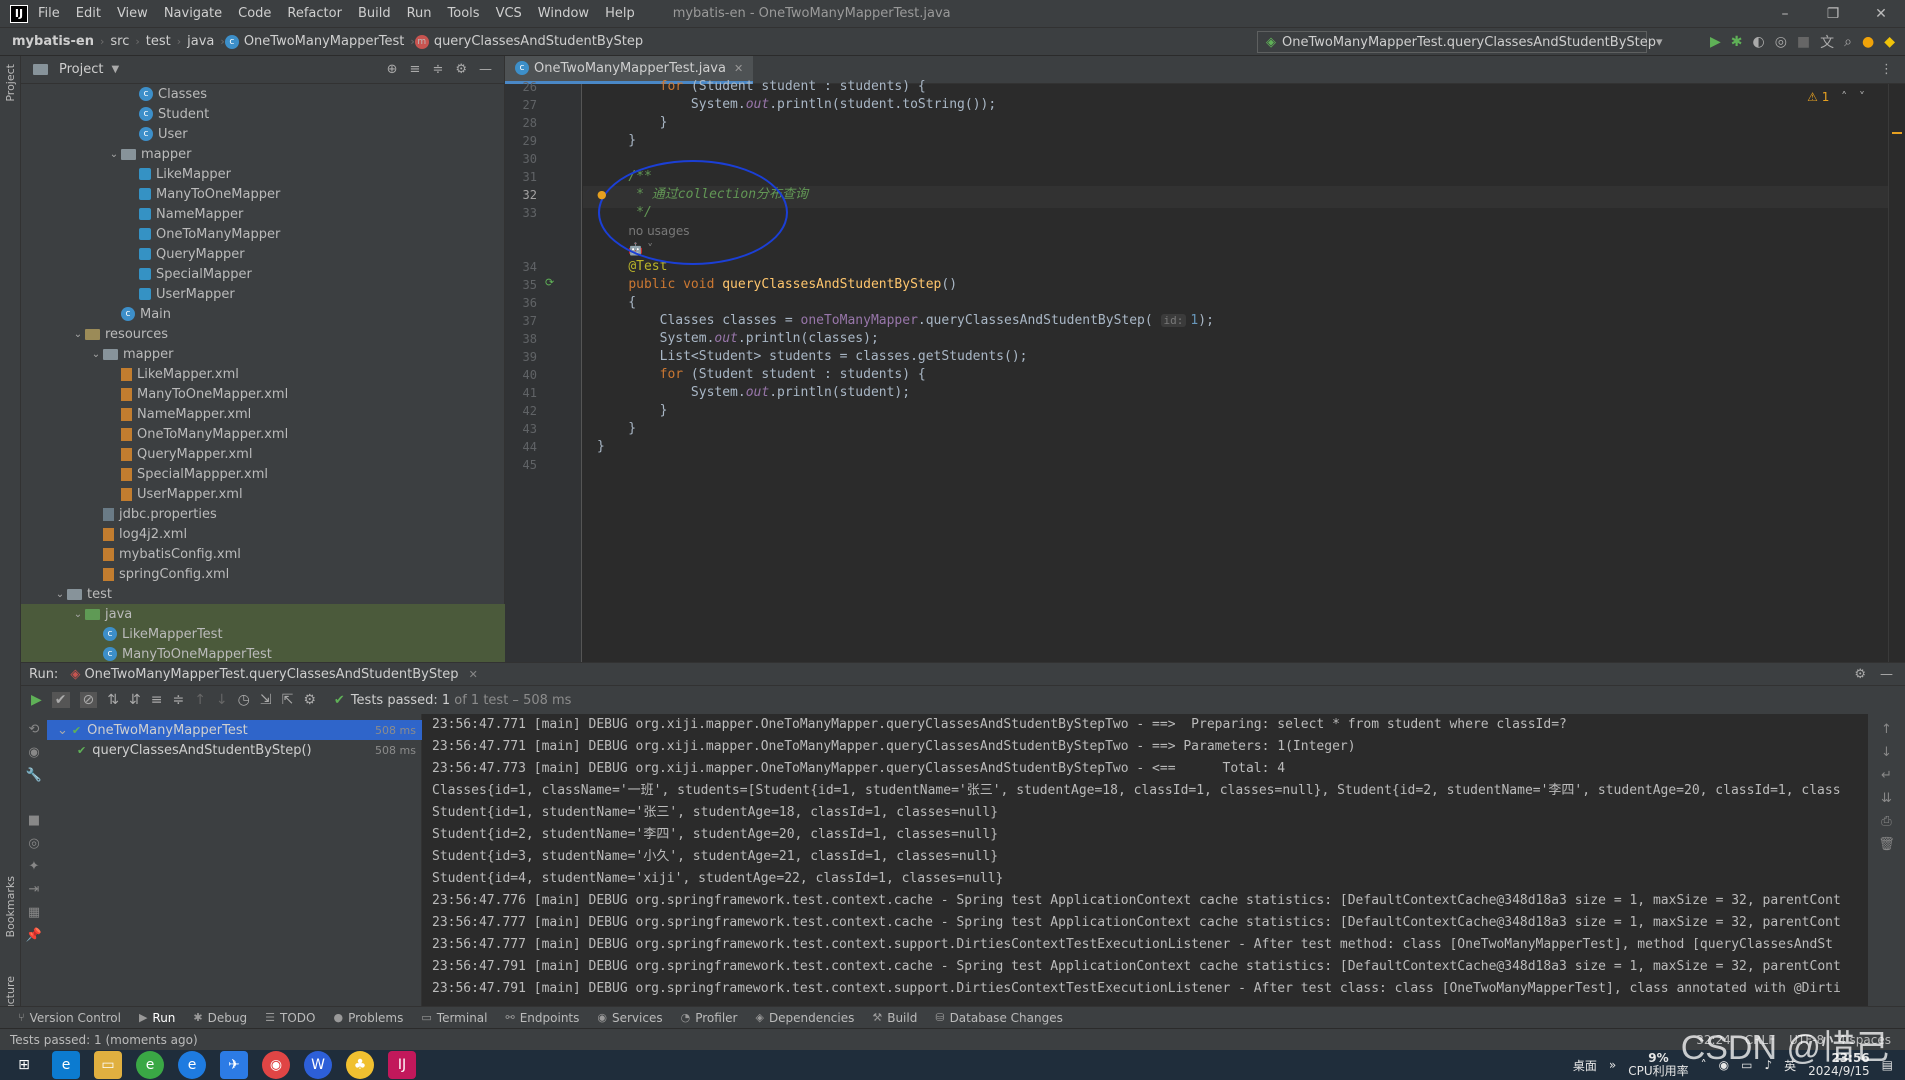 The height and width of the screenshot is (1080, 1905). Describe the element at coordinates (119, 41) in the screenshot. I see `breadcrumb-src: src` at that location.